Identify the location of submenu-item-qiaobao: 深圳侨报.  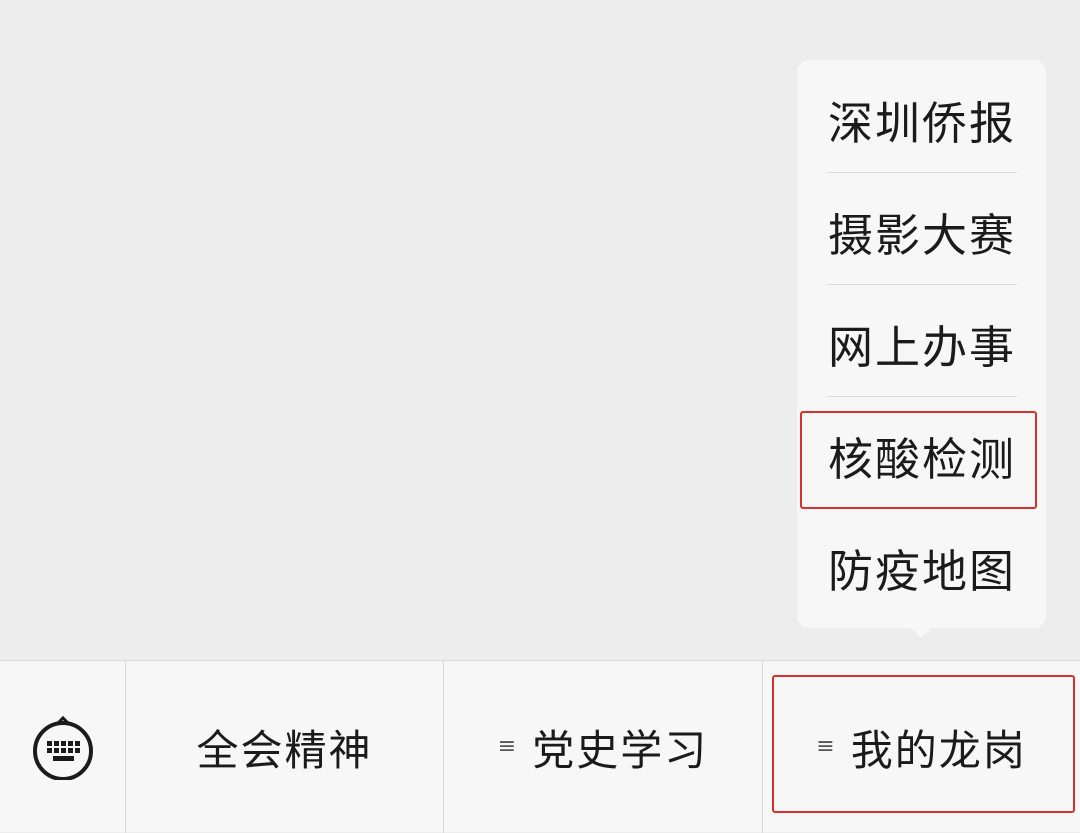
(921, 119).